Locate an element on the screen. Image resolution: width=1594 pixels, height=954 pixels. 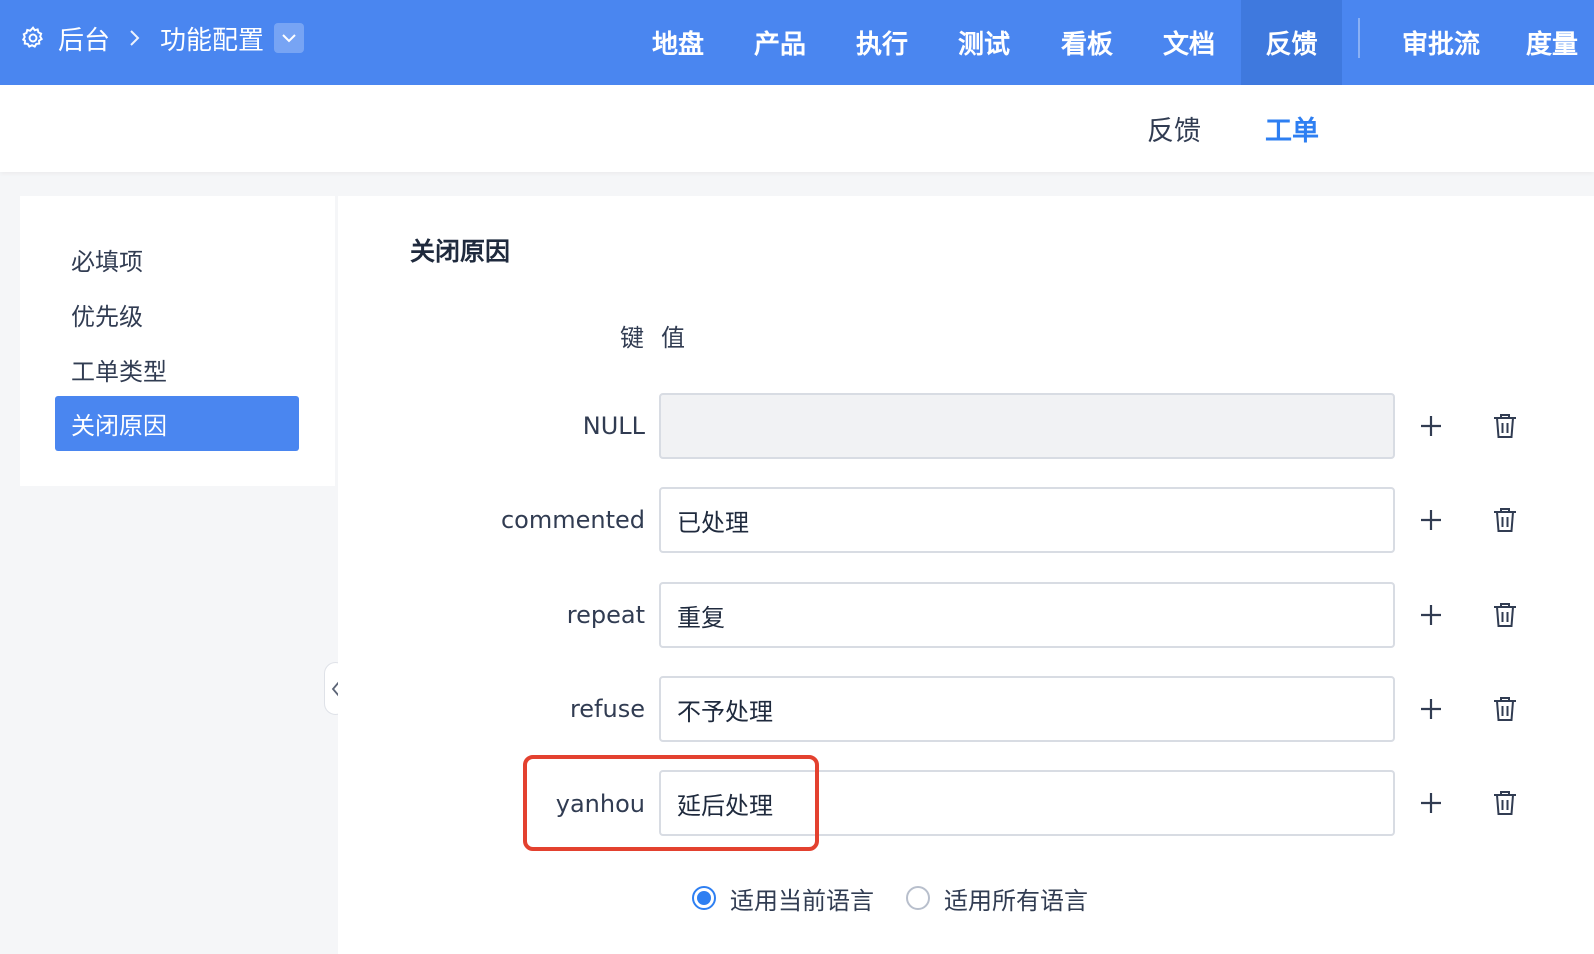
sidebar-item-close-reason: 关闭原因 is located at coordinates (177, 423).